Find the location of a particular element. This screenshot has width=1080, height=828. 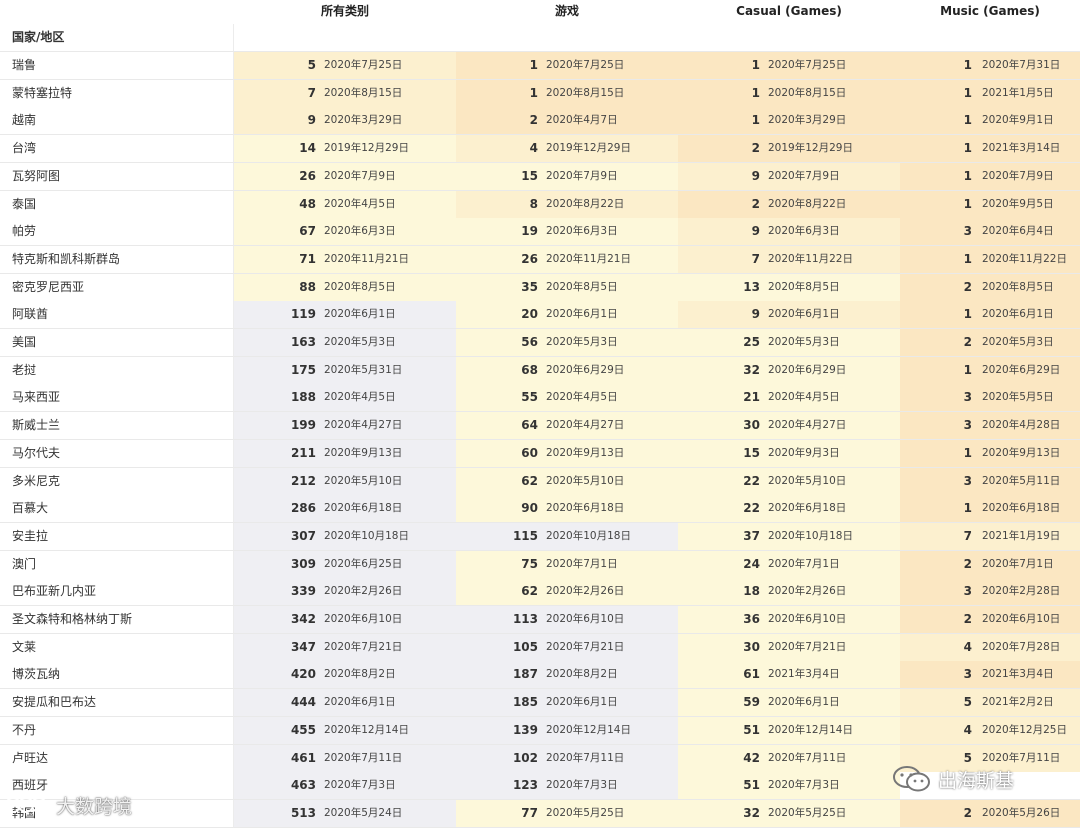

rank-cell: 463 2020年7月3日 is located at coordinates (345, 786).